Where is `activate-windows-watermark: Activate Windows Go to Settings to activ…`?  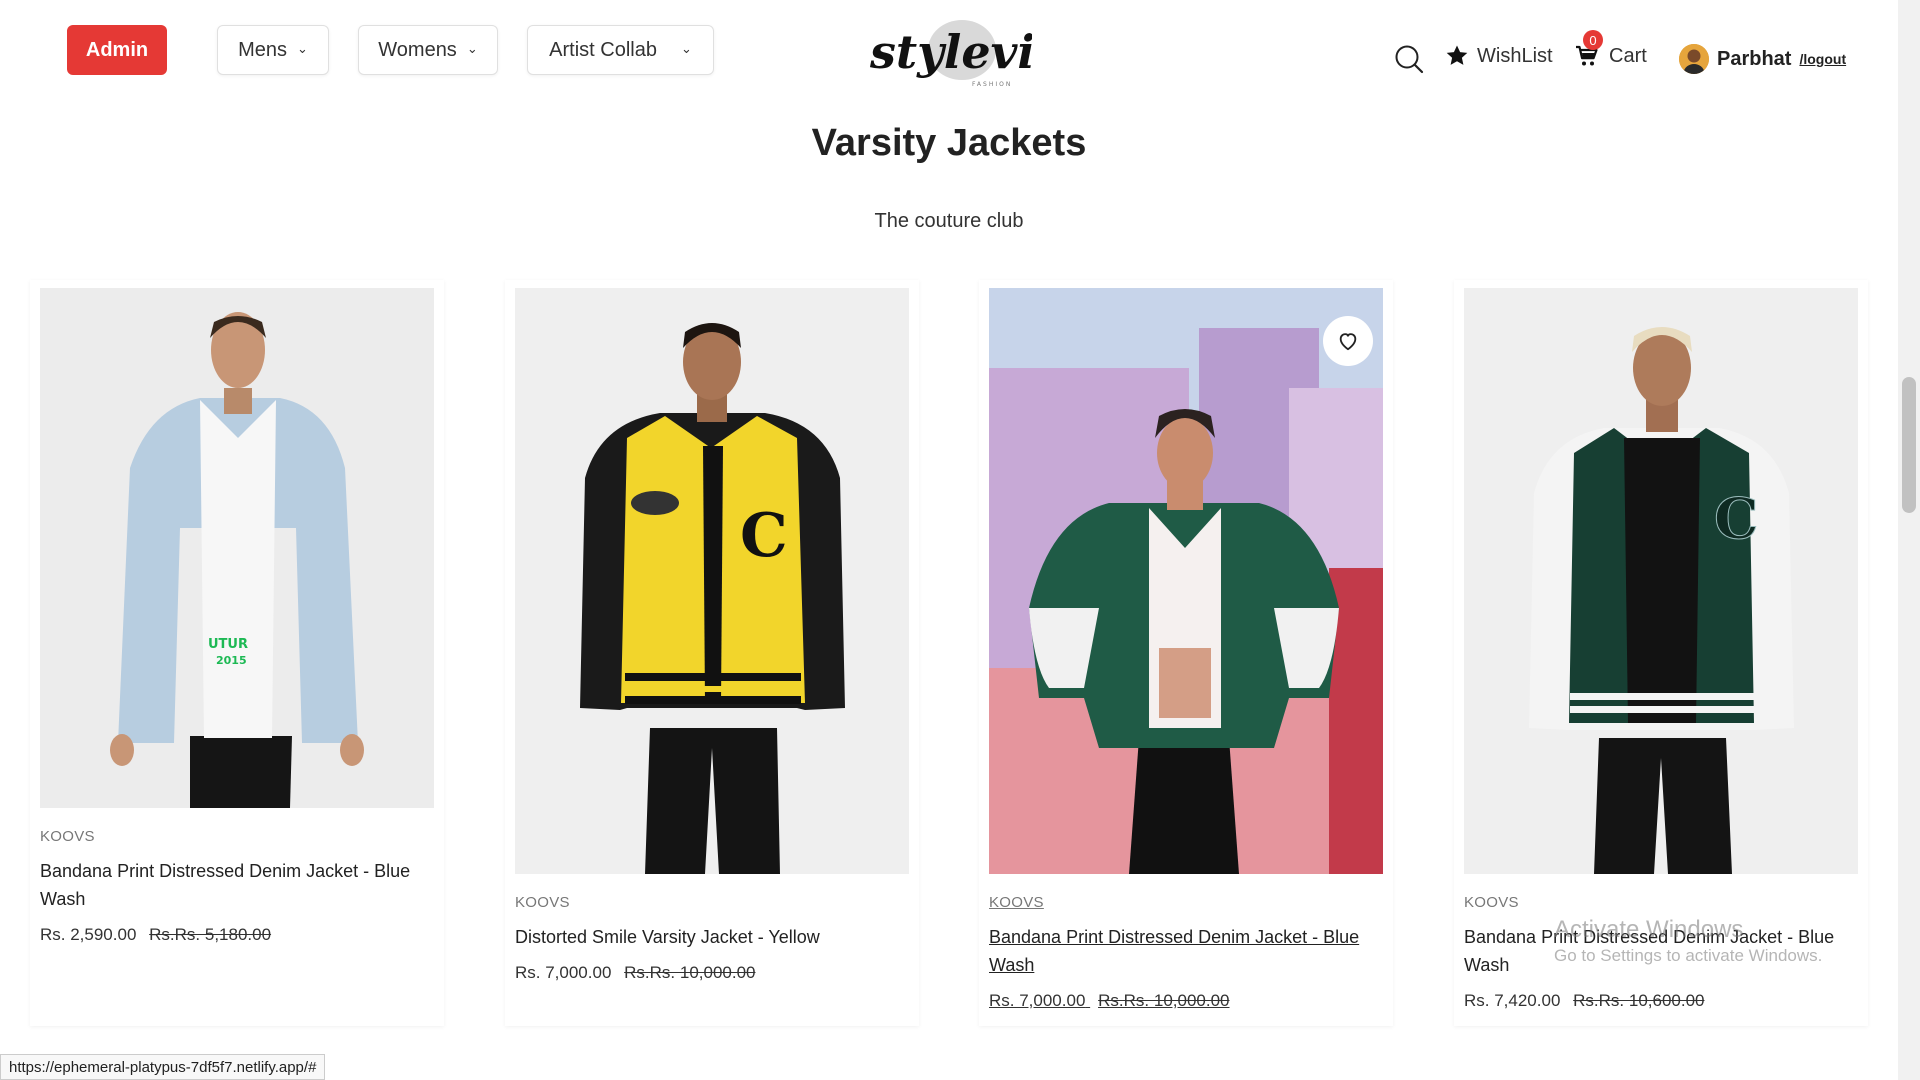 activate-windows-watermark: Activate Windows Go to Settings to activ… is located at coordinates (1688, 941).